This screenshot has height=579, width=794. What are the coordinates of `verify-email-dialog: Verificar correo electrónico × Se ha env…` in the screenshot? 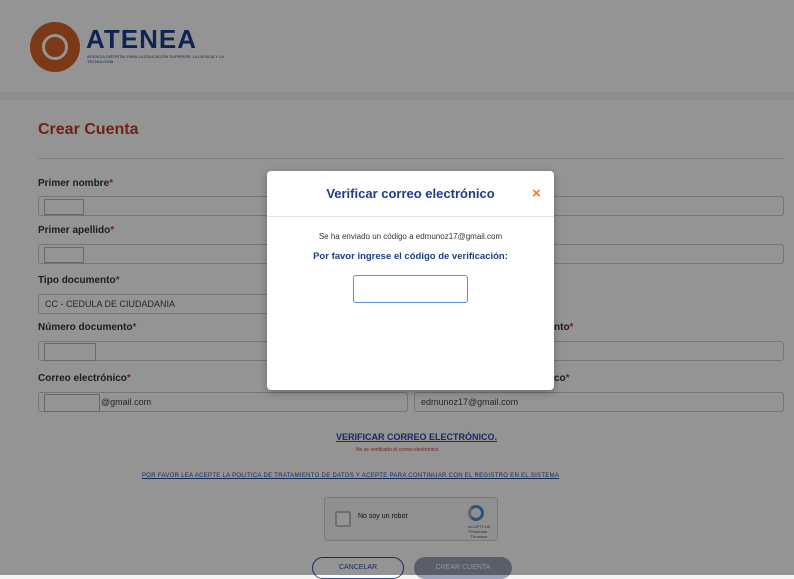 It's located at (410, 280).